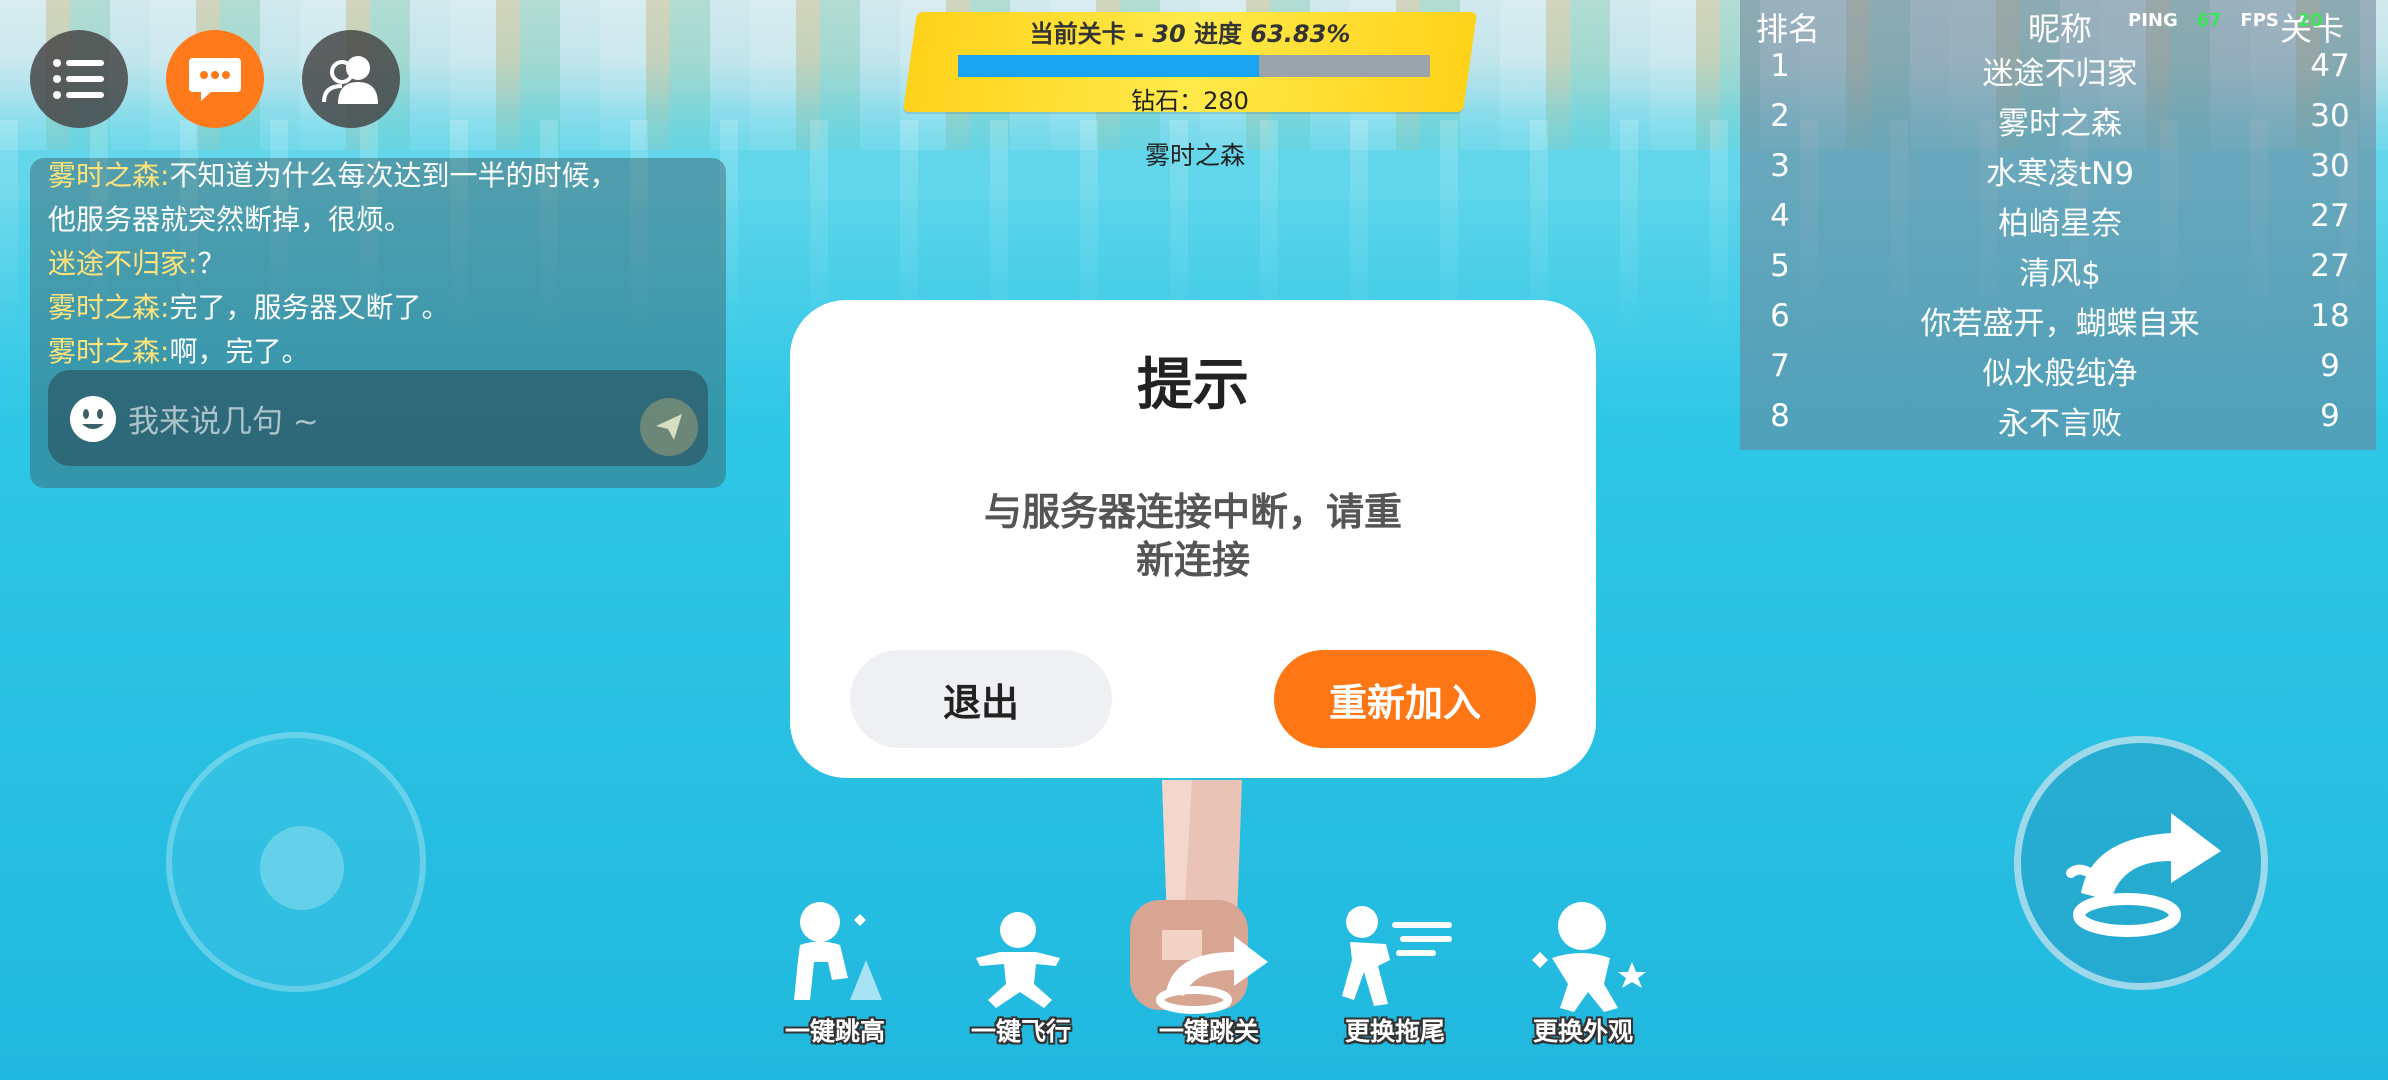  I want to click on dialog-title: 提示, so click(1193, 385).